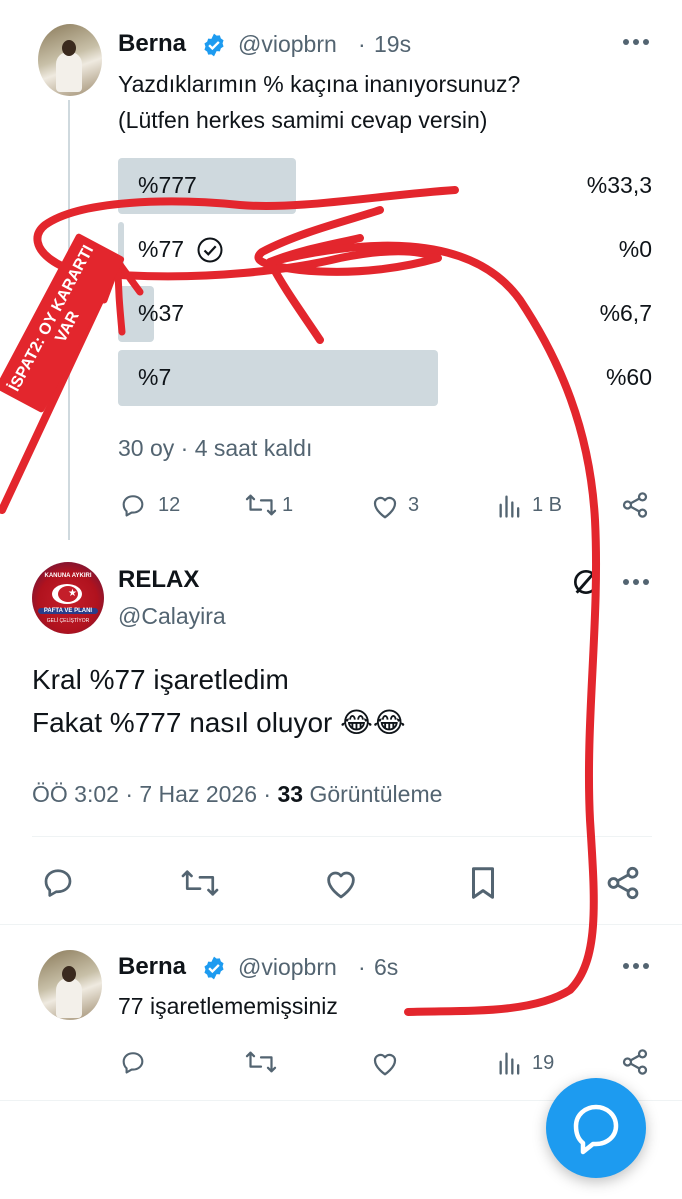  I want to click on tweet-text-line-2: (Lütfen herkes samimi cevap versin), so click(303, 120).